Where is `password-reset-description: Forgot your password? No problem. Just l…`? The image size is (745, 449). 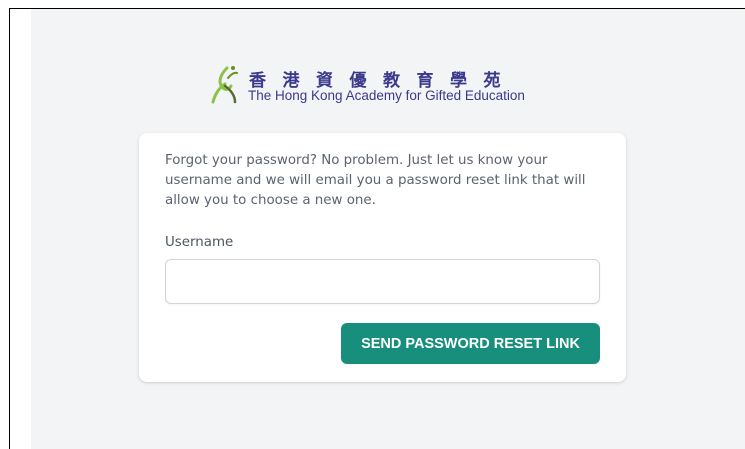 password-reset-description: Forgot your password? No problem. Just l… is located at coordinates (375, 180).